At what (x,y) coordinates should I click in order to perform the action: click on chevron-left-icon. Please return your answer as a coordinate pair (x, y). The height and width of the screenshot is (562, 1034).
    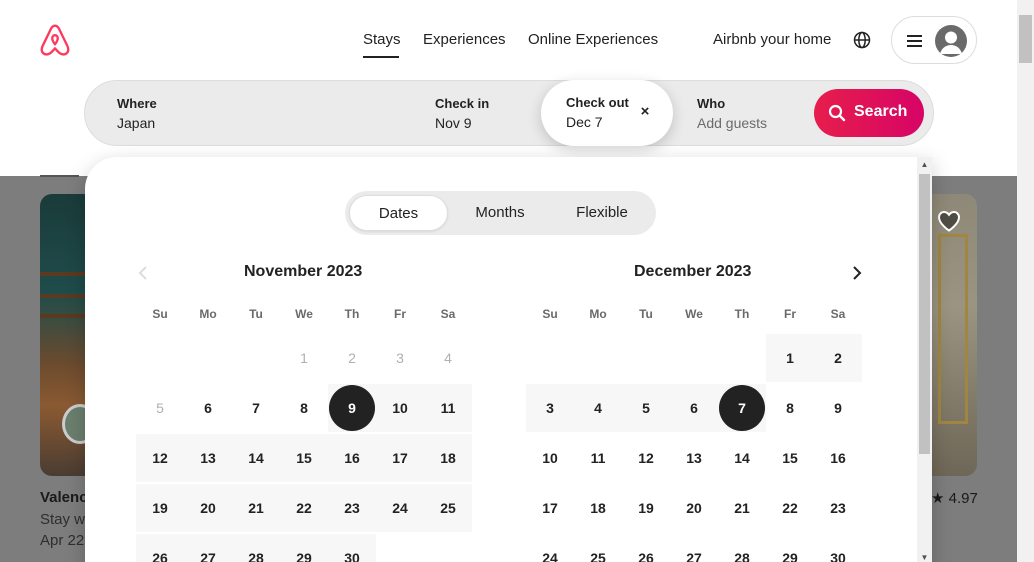
    Looking at the image, I should click on (144, 273).